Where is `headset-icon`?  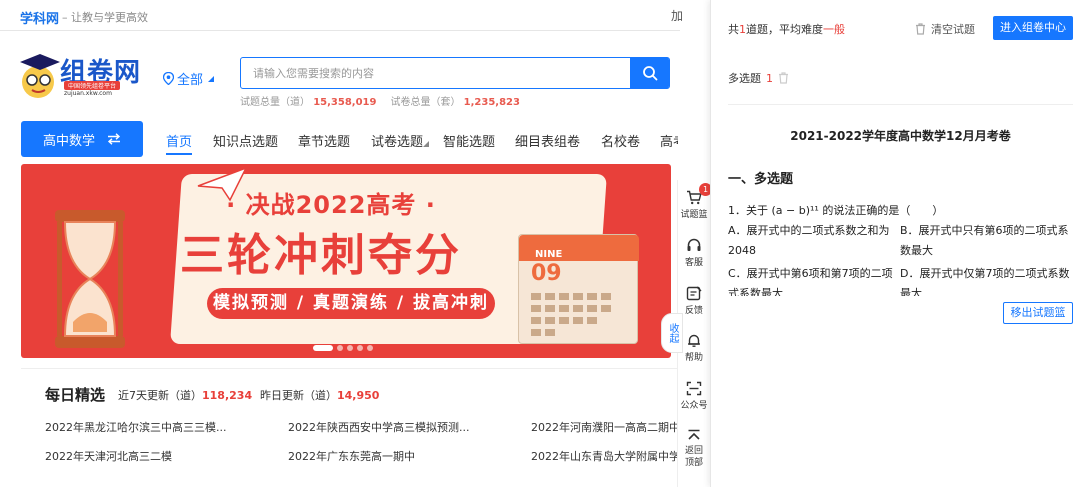
headset-icon is located at coordinates (694, 244).